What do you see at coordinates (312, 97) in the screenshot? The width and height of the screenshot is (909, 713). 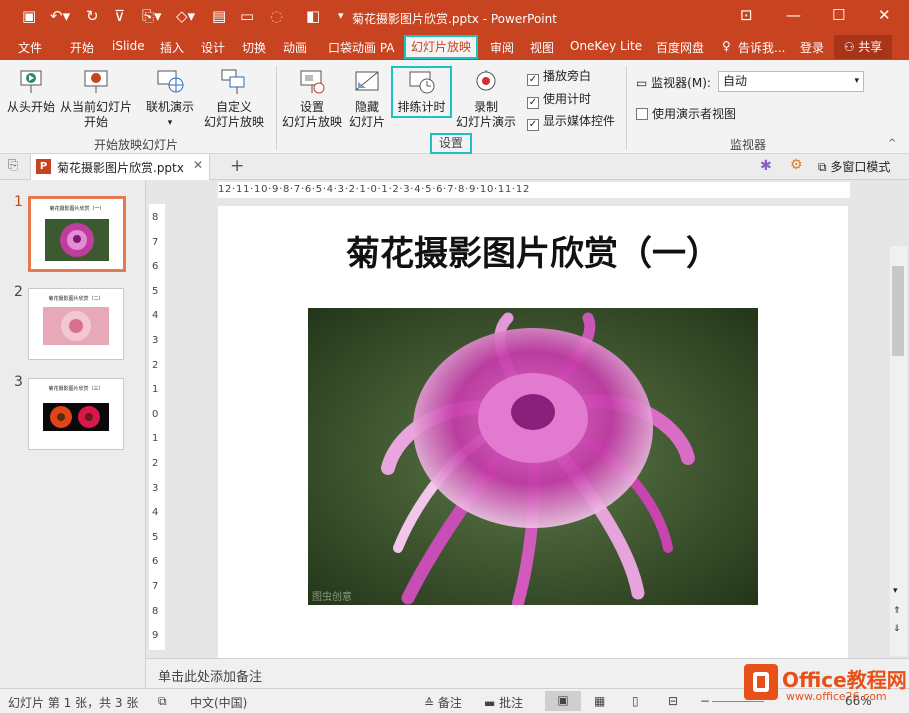 I see `setup-show-button: 设置 幻灯片放映` at bounding box center [312, 97].